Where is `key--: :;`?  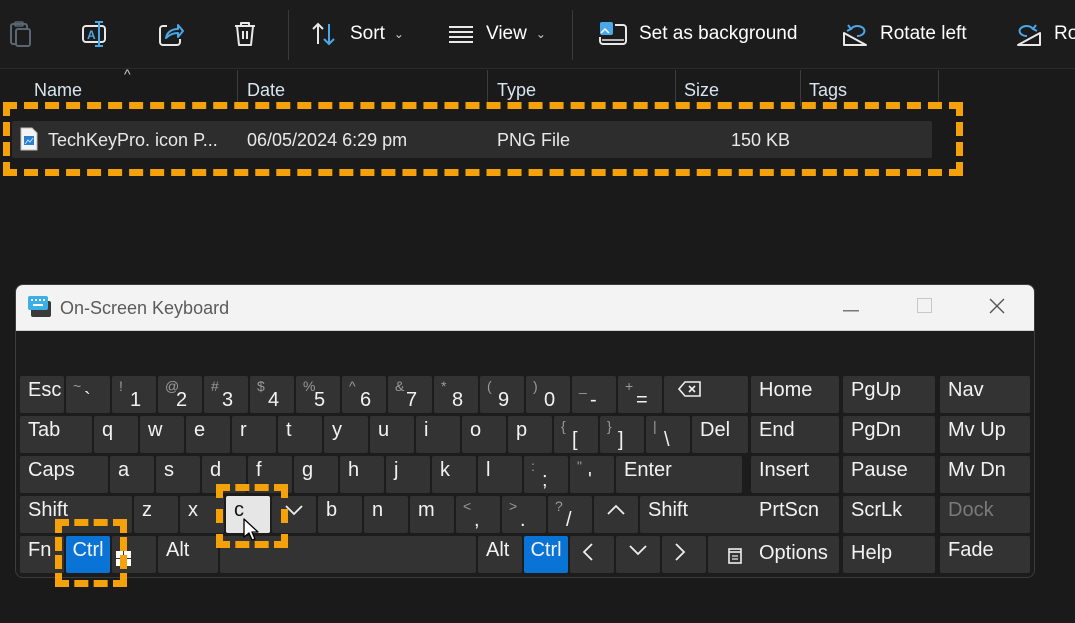 key--: :; is located at coordinates (546, 474).